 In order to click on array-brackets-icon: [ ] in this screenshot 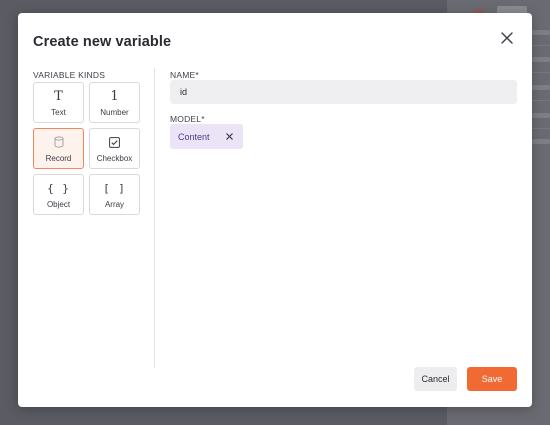, I will do `click(114, 188)`.